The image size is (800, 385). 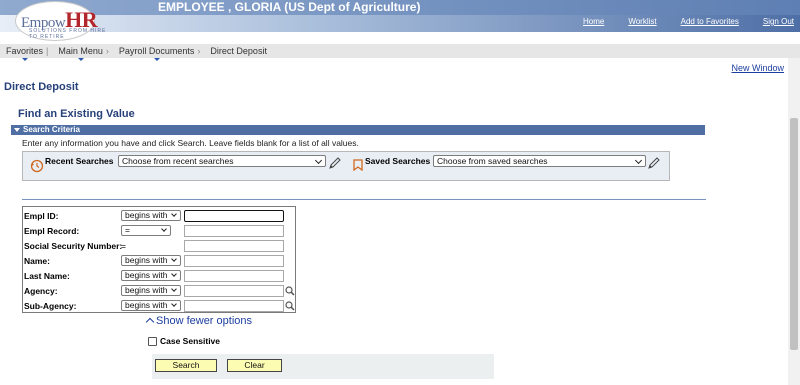 I want to click on sub-agency-operator-select: begins with, so click(x=151, y=305).